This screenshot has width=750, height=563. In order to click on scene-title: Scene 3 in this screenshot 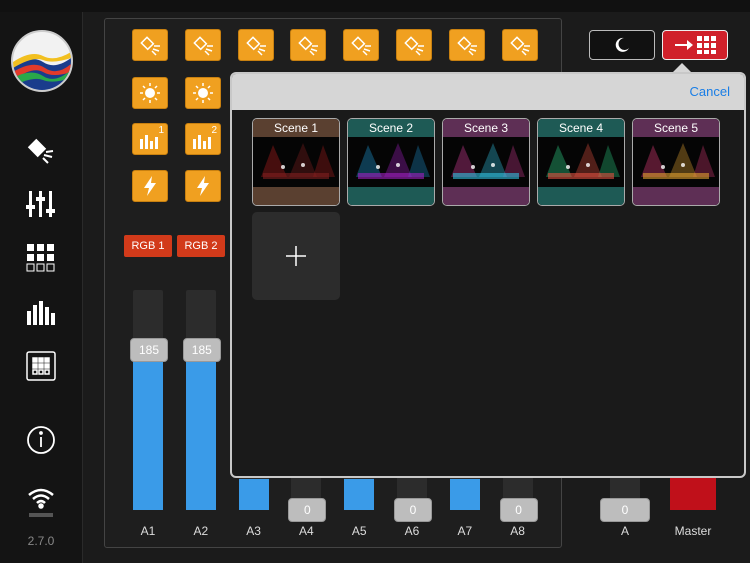, I will do `click(486, 128)`.